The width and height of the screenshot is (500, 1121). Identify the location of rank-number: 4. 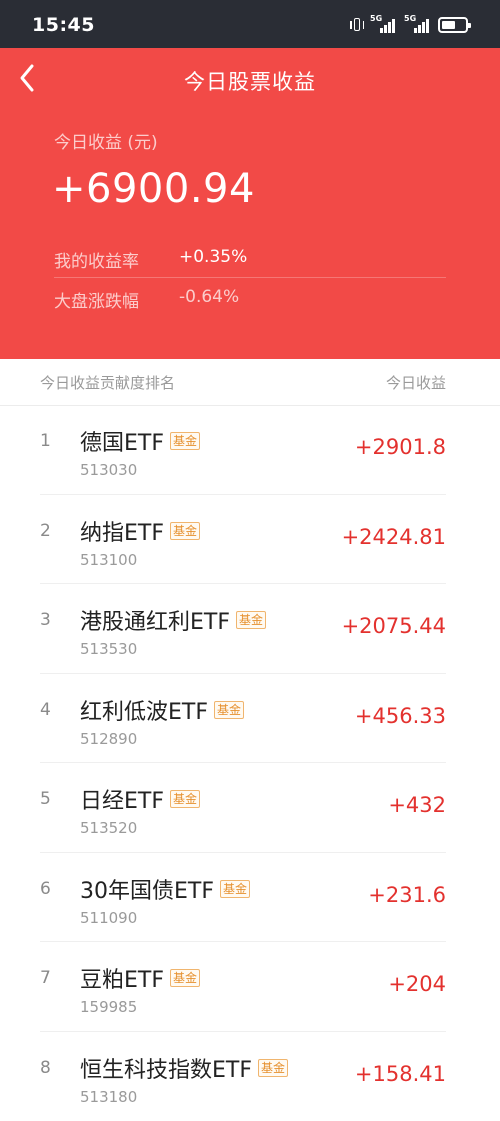
(45, 710).